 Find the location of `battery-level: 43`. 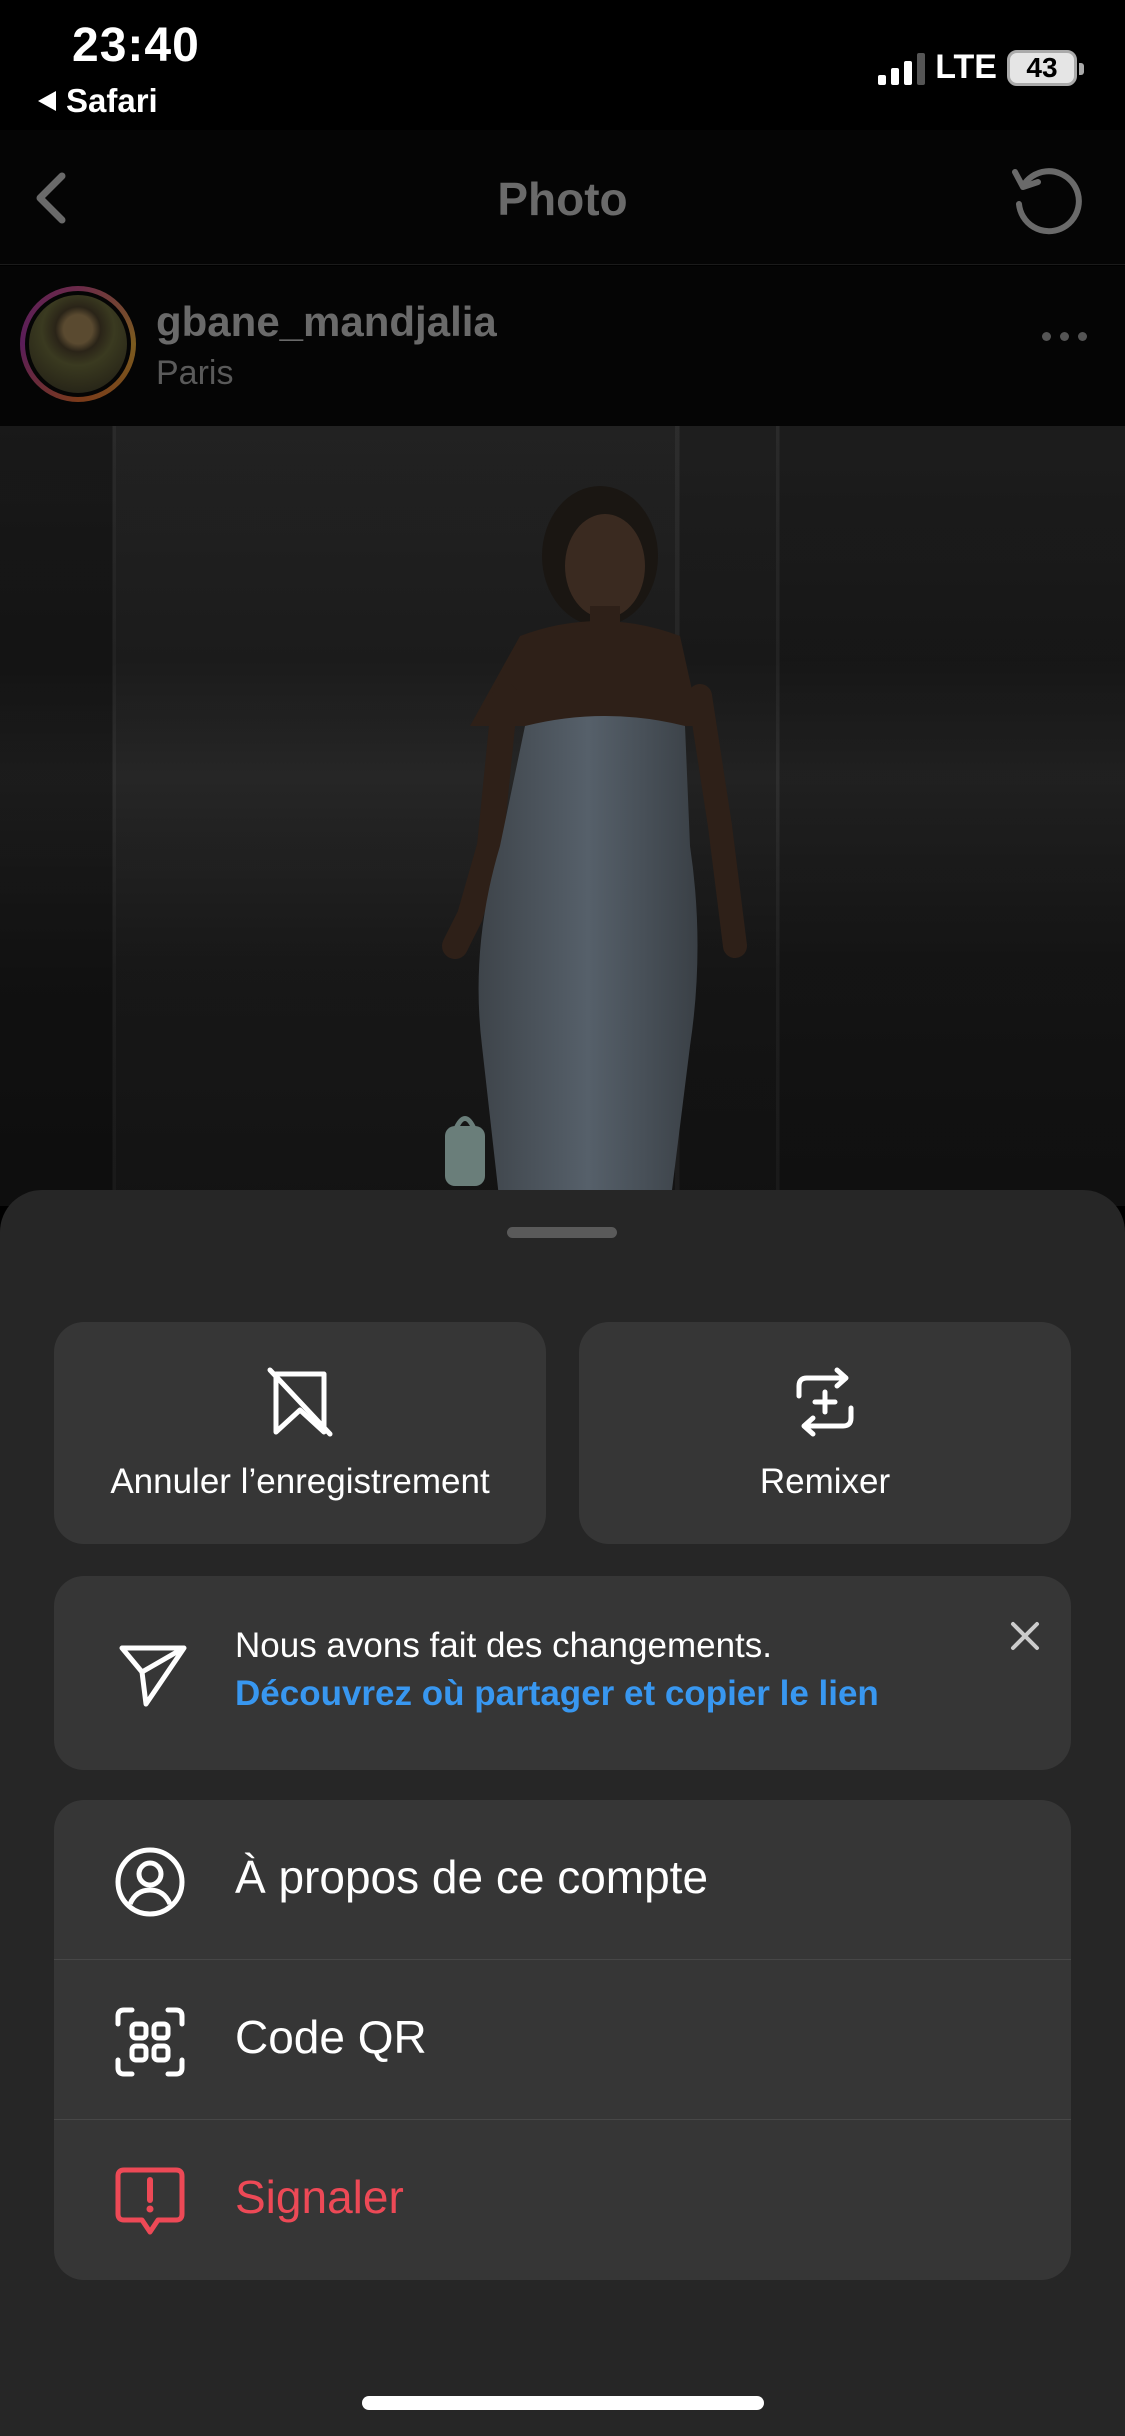

battery-level: 43 is located at coordinates (1042, 67).